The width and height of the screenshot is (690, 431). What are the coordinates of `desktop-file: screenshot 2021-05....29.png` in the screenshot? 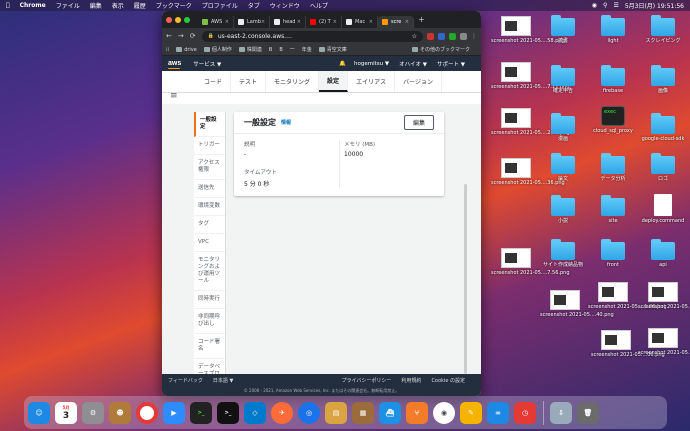 It's located at (664, 342).